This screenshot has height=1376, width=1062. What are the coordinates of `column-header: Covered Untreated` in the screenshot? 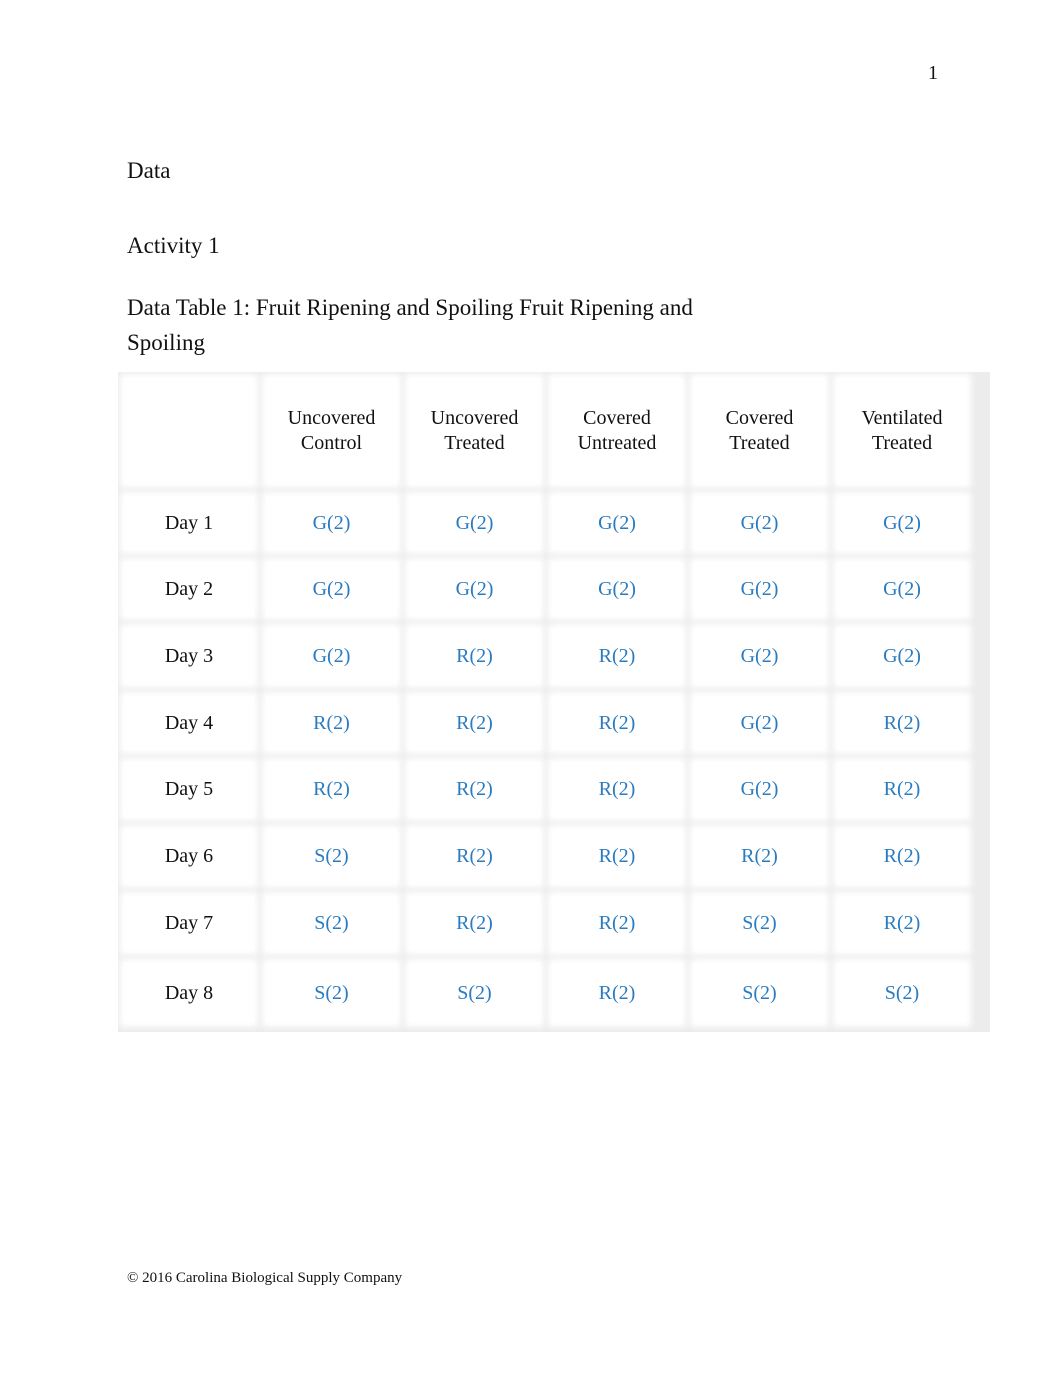 It's located at (617, 431).